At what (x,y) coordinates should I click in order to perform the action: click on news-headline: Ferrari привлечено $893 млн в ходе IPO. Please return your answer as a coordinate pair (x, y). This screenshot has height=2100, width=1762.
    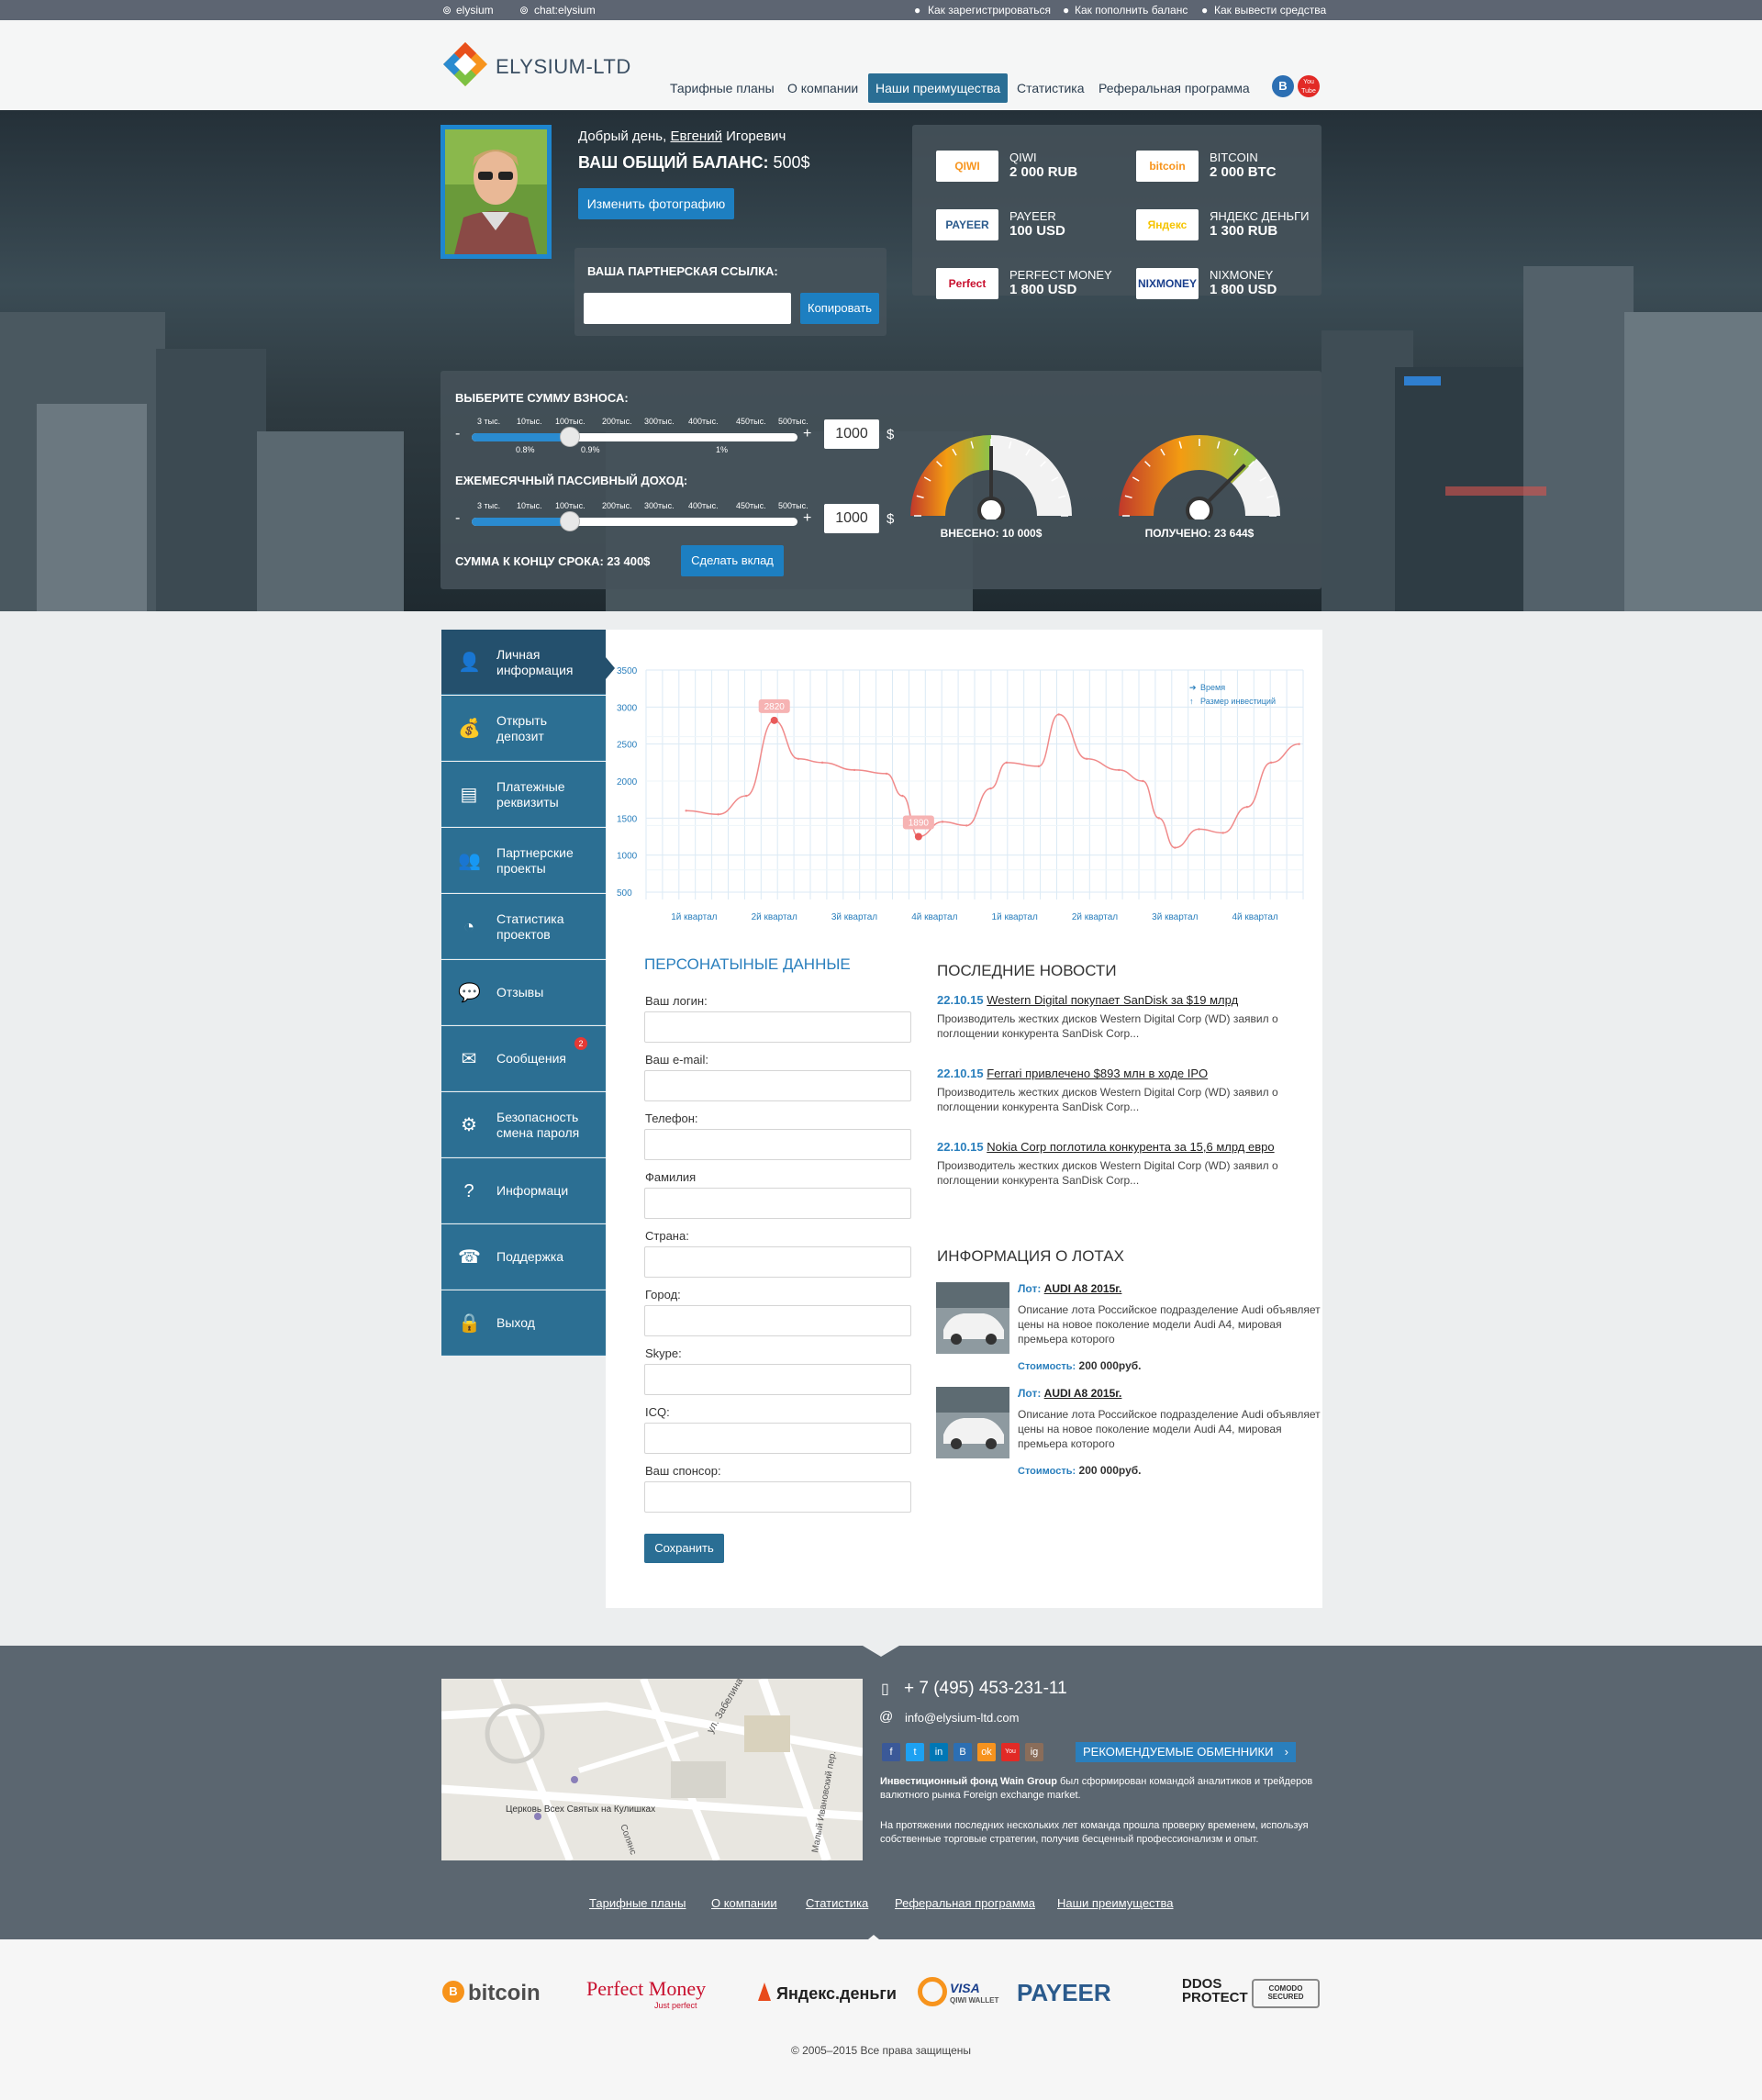
    Looking at the image, I should click on (1097, 1073).